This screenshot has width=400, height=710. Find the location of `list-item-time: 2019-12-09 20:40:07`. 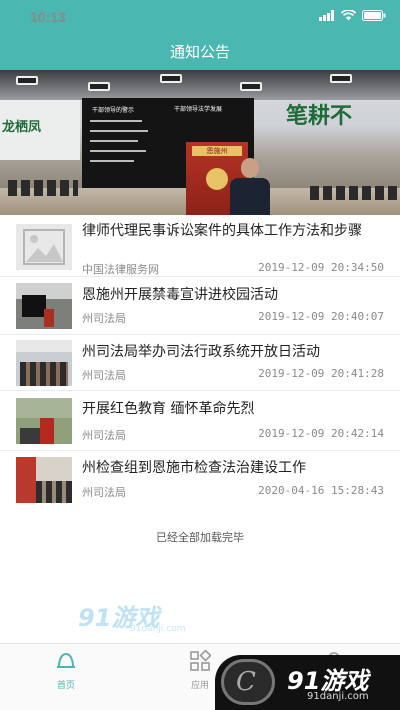

list-item-time: 2019-12-09 20:40:07 is located at coordinates (321, 316).